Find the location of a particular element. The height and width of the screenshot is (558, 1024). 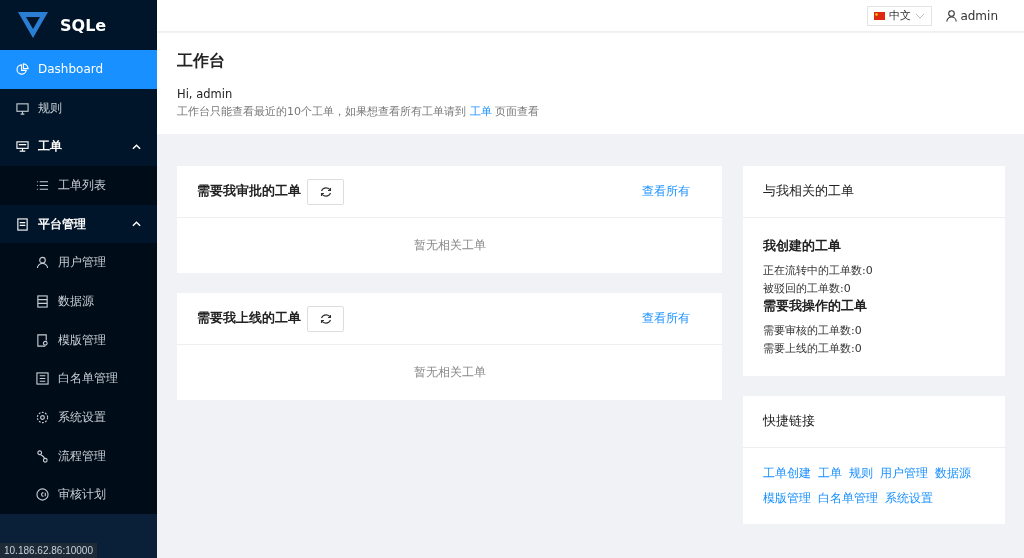

menu-item: 模版管理 is located at coordinates (78, 340).